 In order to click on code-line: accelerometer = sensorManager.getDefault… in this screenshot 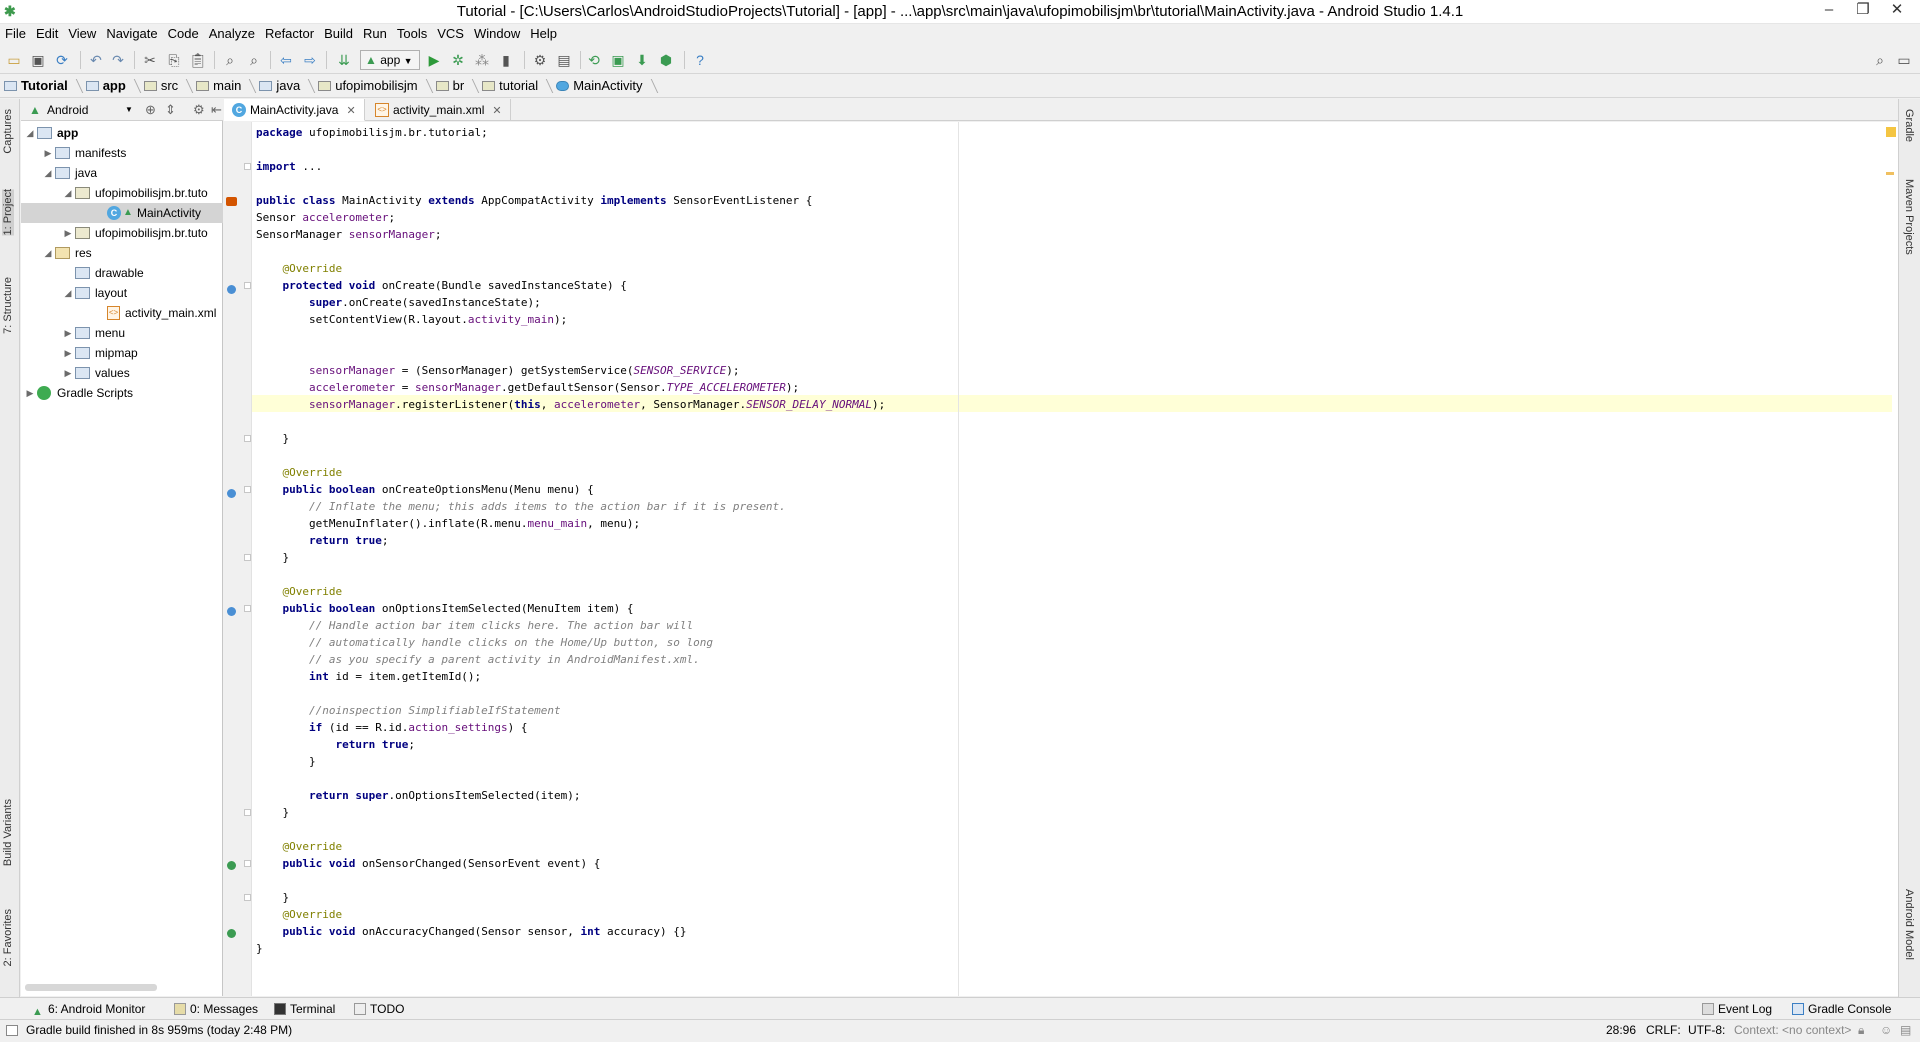, I will do `click(527, 387)`.